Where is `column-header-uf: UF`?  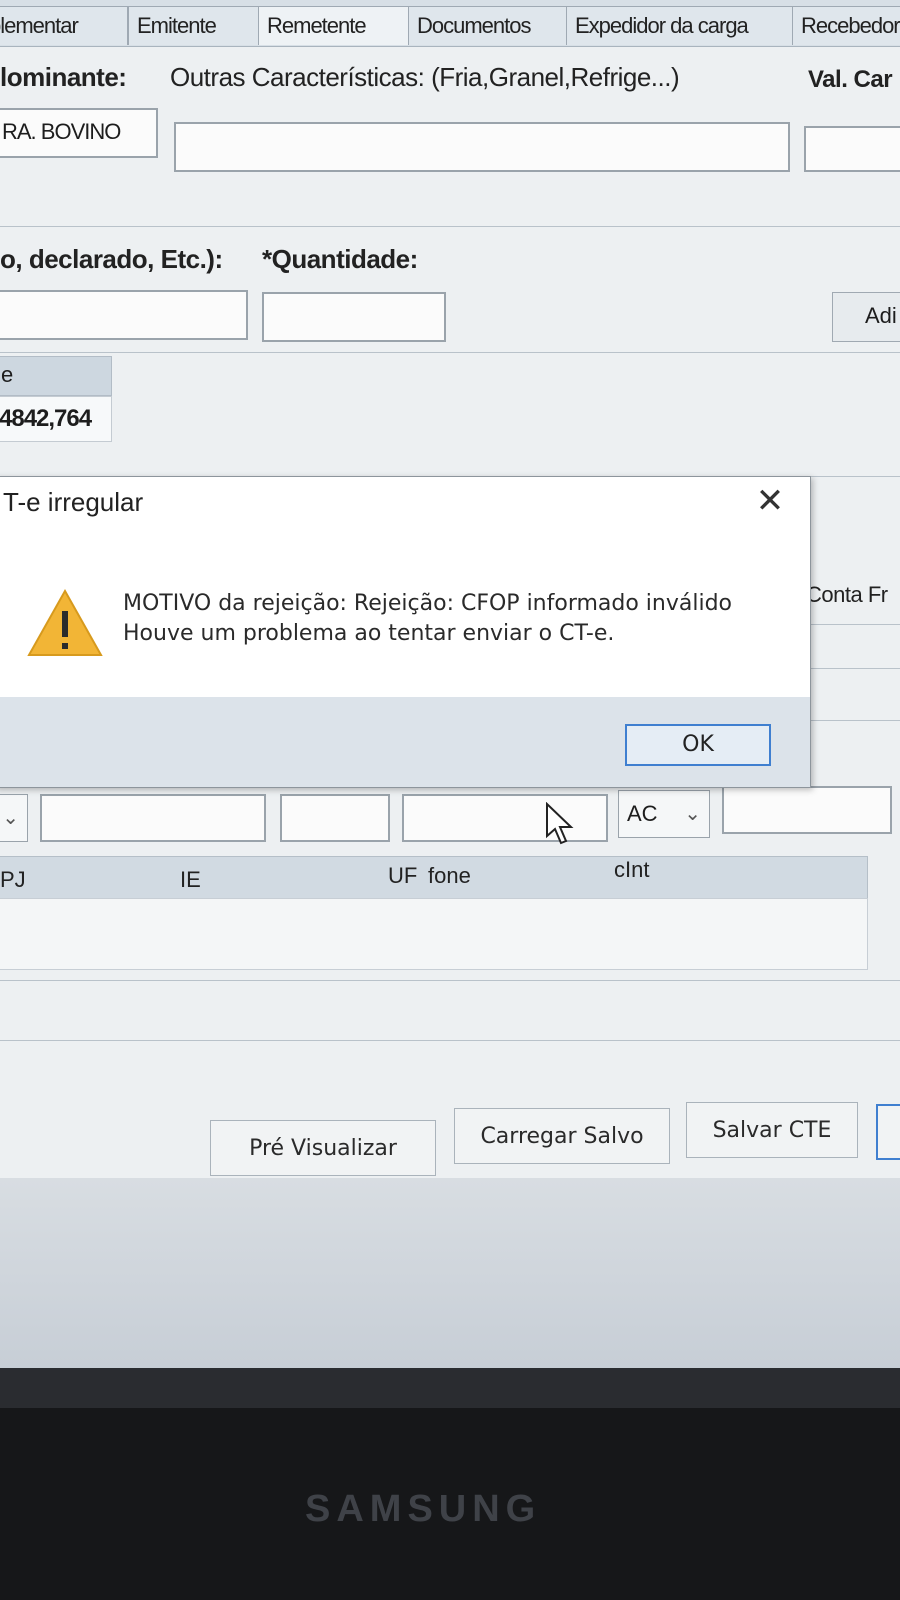 column-header-uf: UF is located at coordinates (403, 875).